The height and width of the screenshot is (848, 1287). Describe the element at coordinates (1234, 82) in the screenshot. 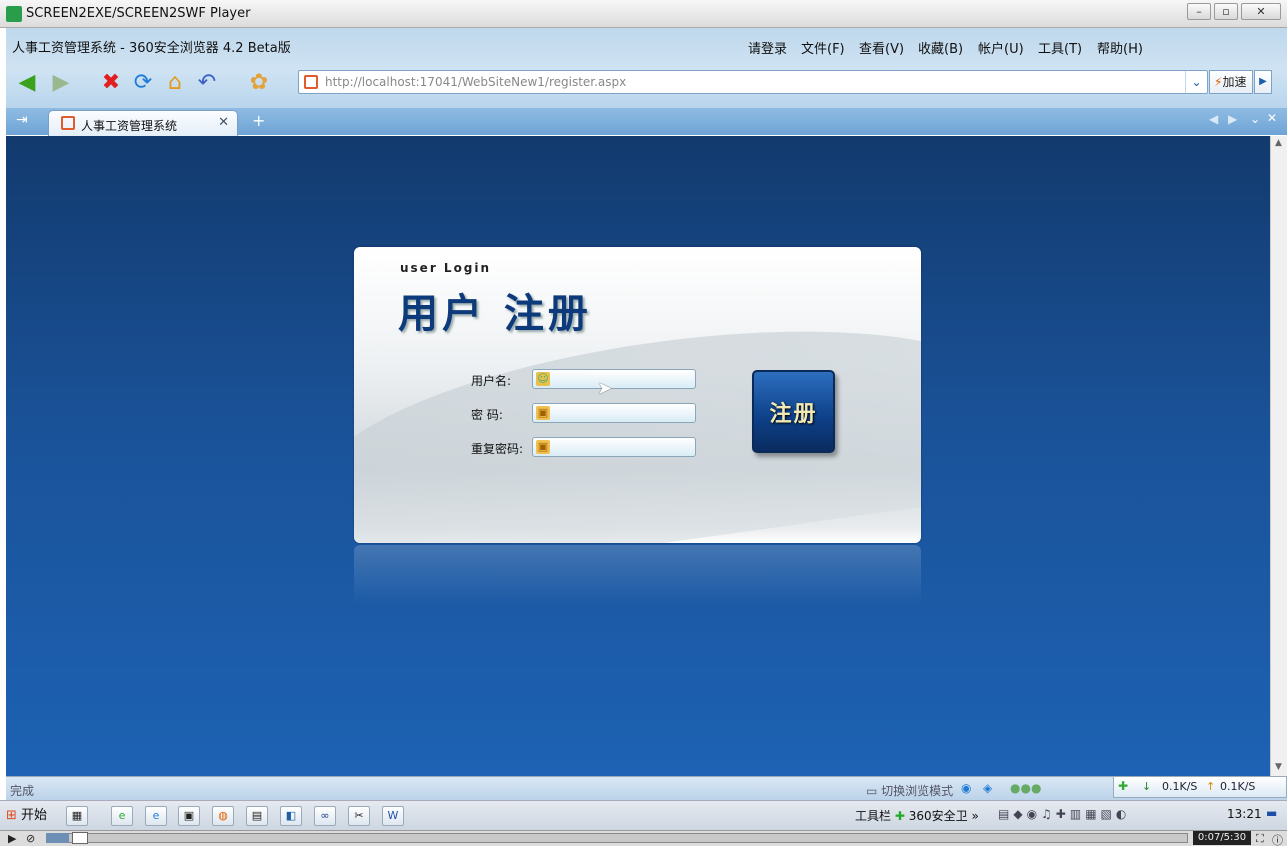

I see `speed-label: 加速` at that location.